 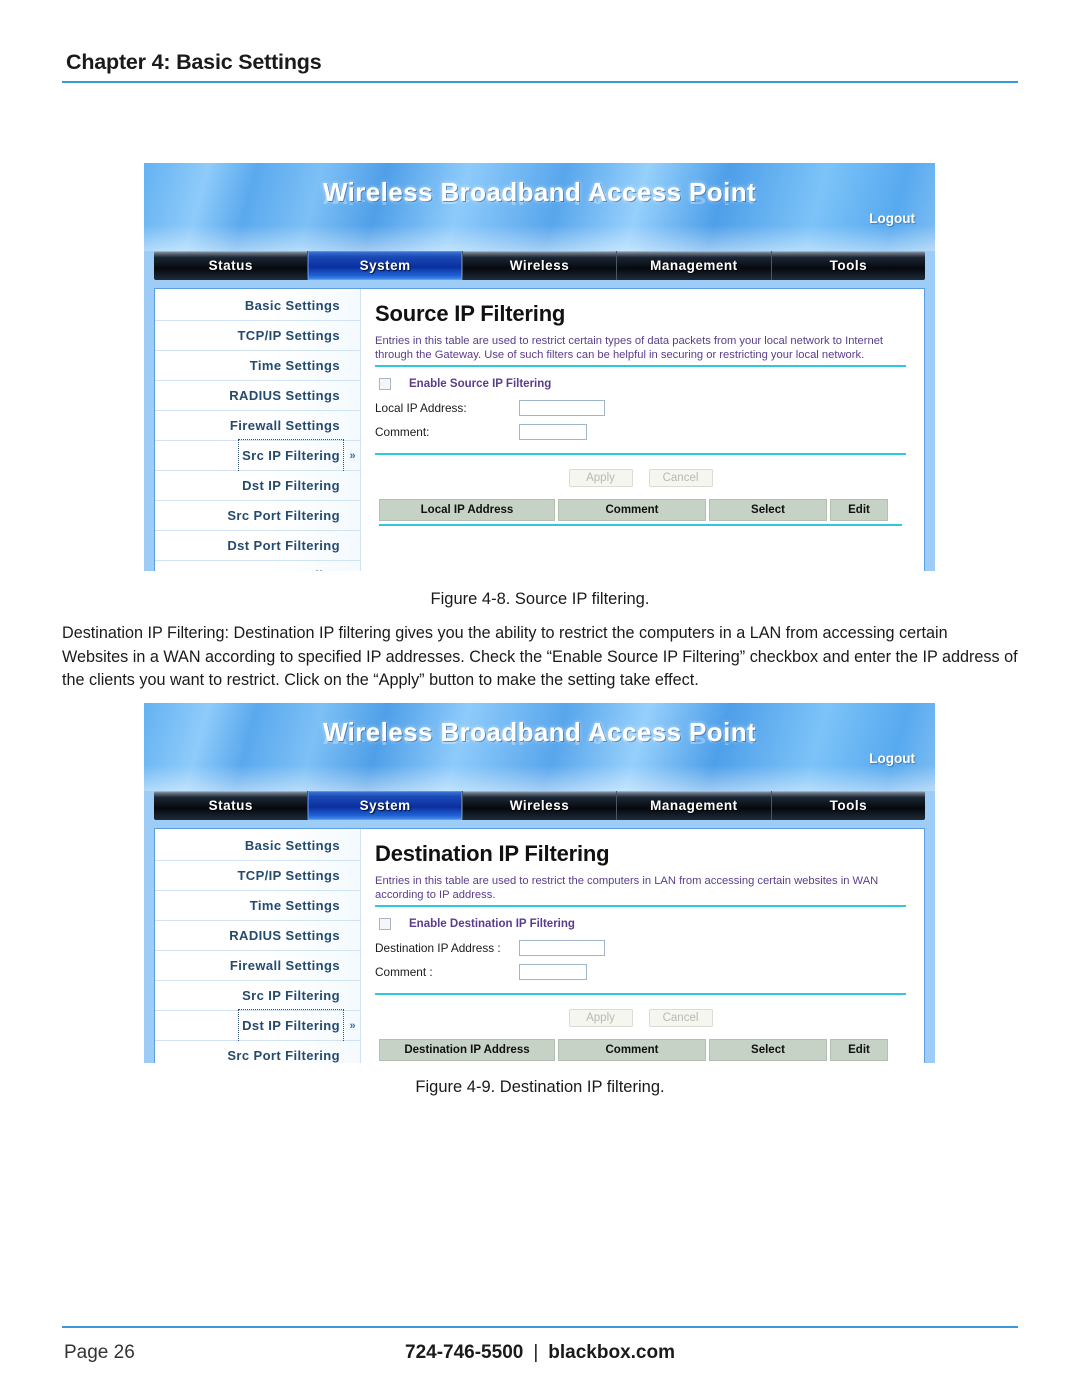 I want to click on sidebar-item-dst-port-filtering: Dst Port Filtering, so click(x=257, y=546).